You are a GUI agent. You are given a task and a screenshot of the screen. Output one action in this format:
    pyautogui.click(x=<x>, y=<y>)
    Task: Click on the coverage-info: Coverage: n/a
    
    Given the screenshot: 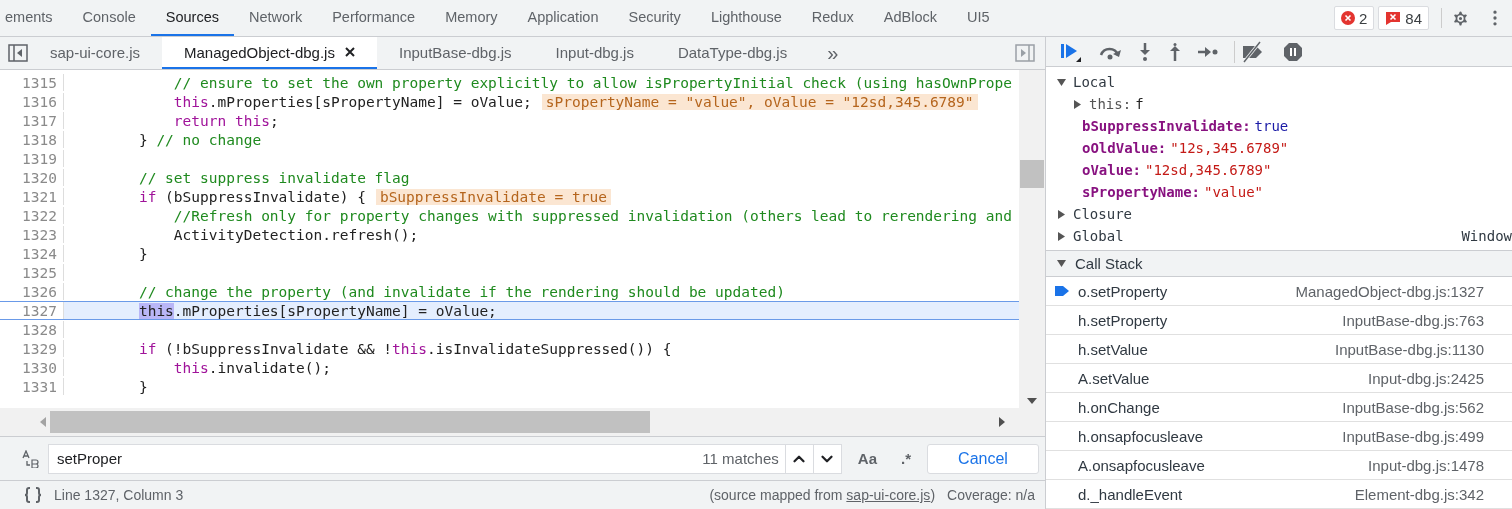 What is the action you would take?
    pyautogui.click(x=991, y=495)
    